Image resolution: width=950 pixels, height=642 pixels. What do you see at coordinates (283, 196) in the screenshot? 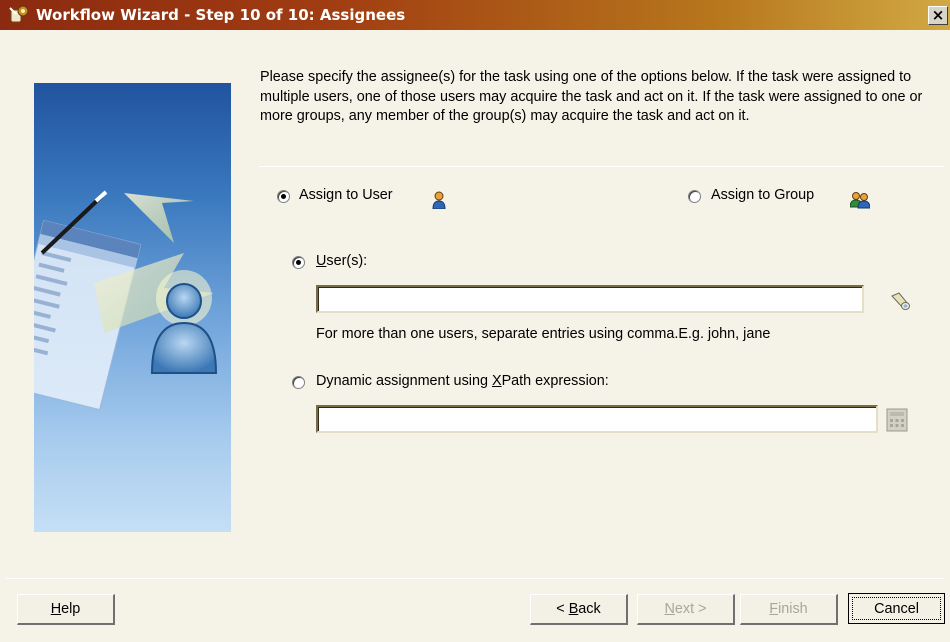
I see `assign-to-user-radio` at bounding box center [283, 196].